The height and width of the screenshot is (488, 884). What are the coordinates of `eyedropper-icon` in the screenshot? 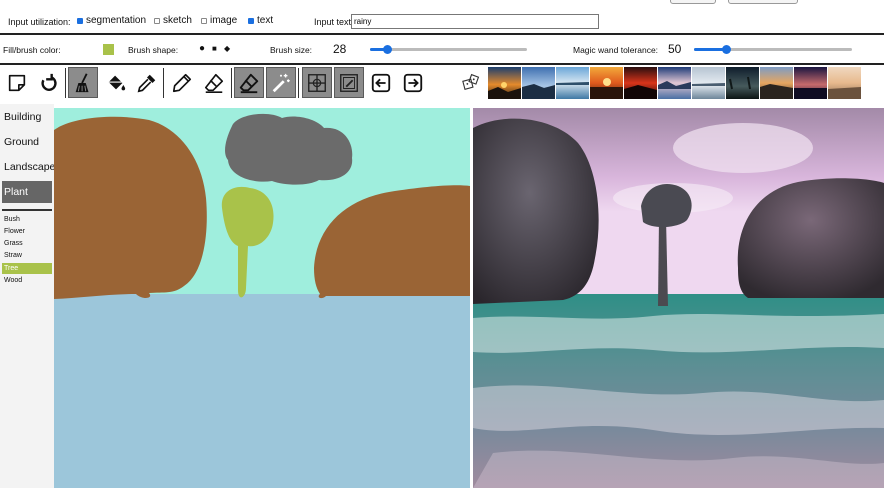 It's located at (146, 83).